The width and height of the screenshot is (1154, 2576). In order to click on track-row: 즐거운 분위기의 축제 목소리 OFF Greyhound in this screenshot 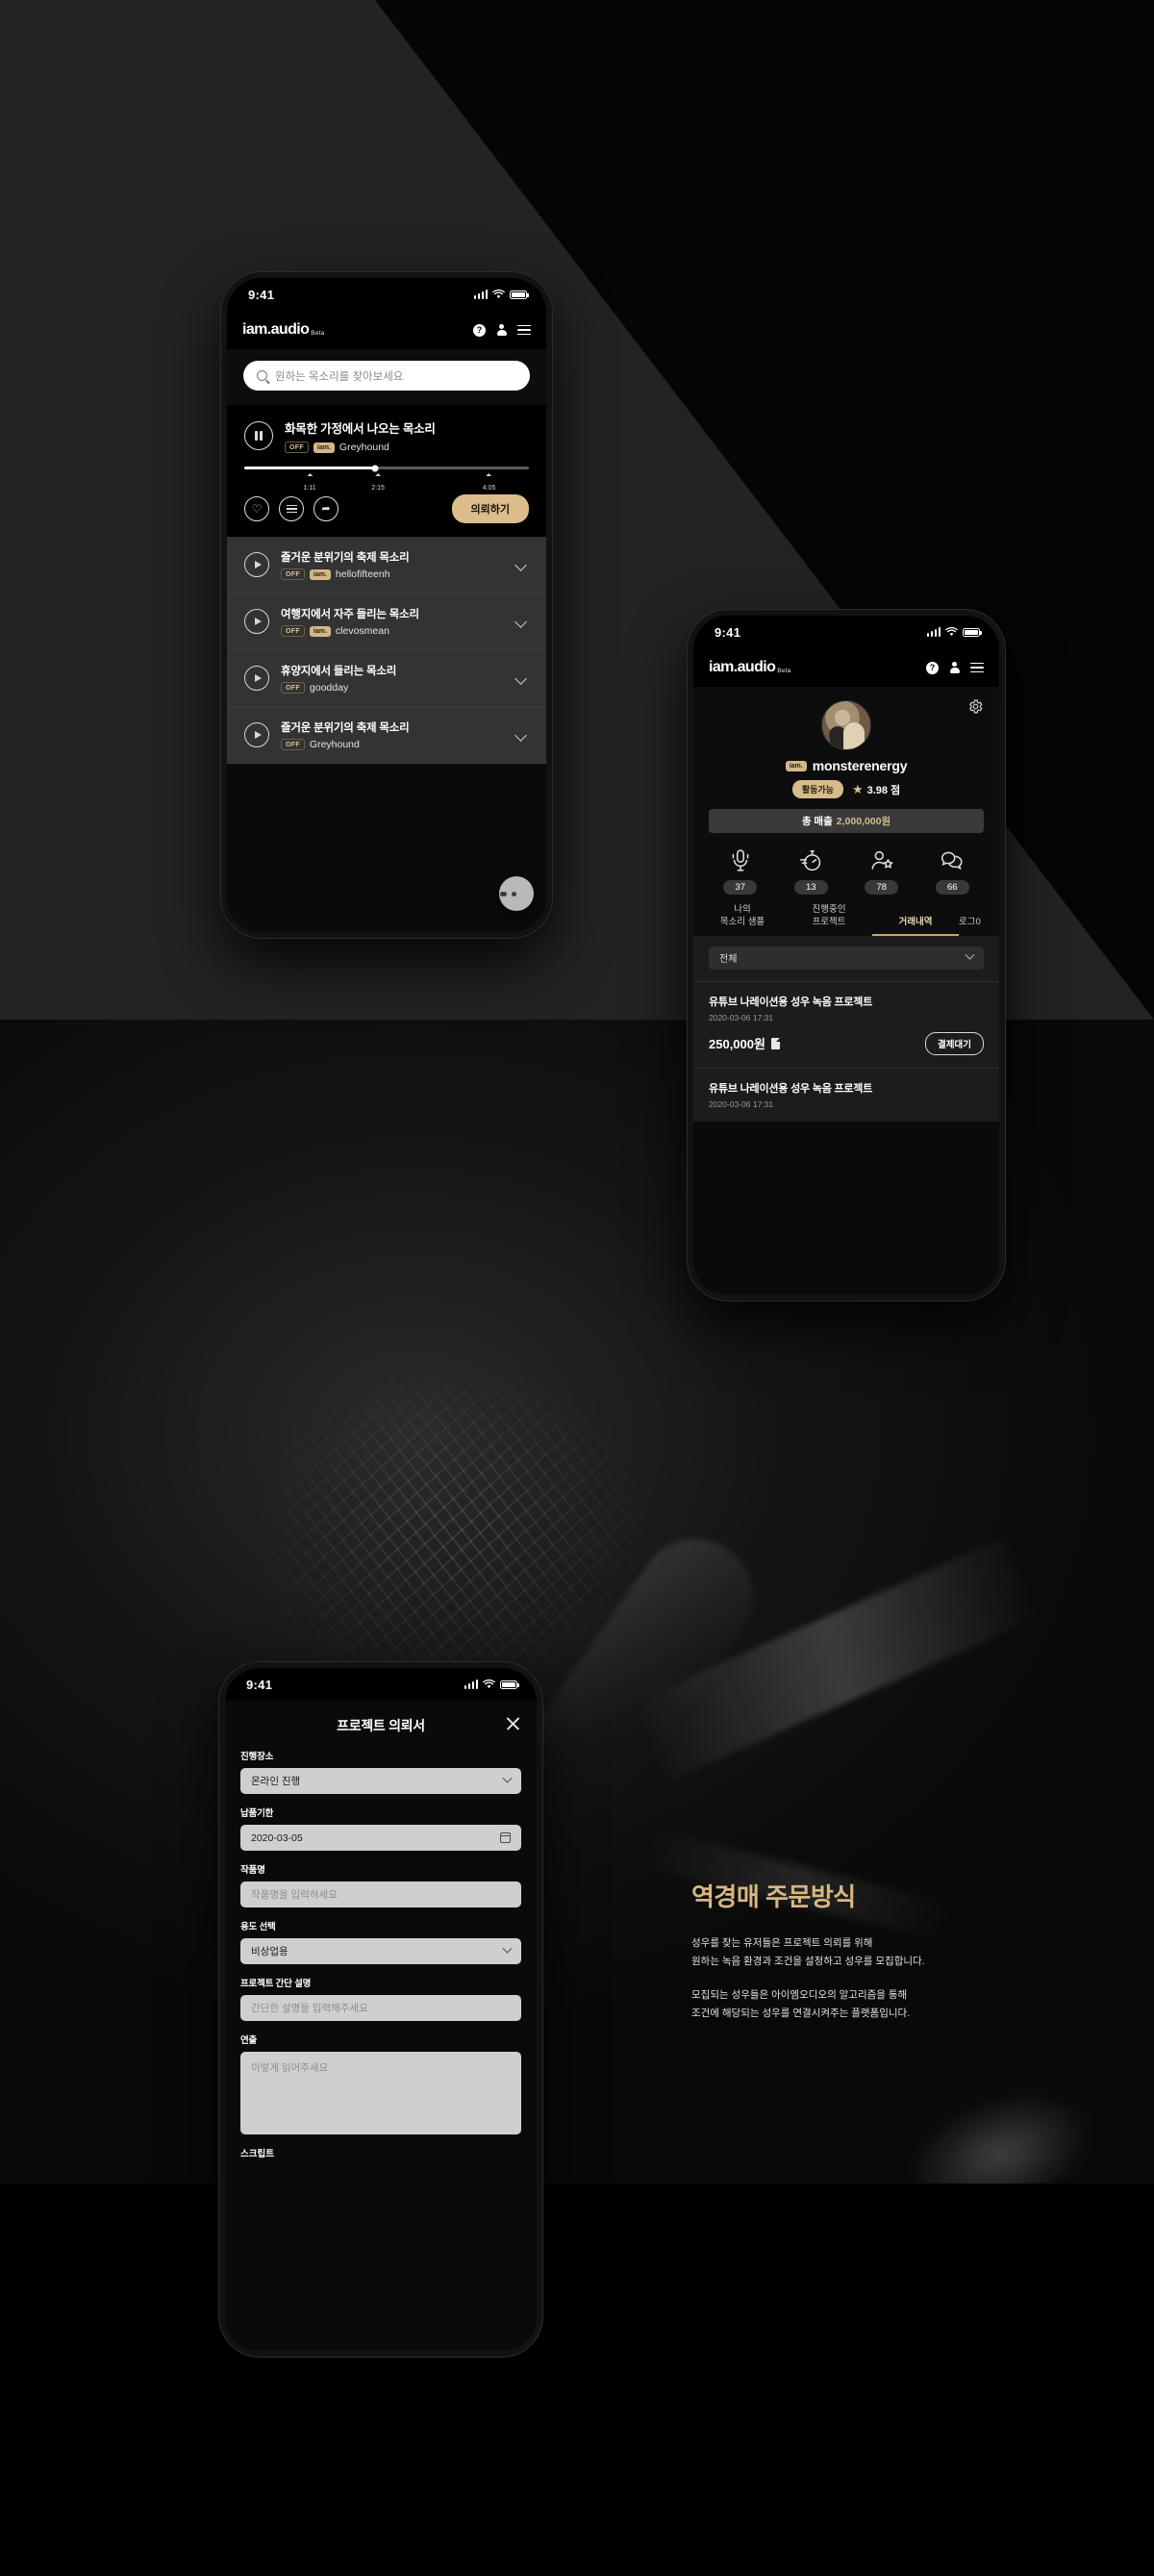, I will do `click(387, 735)`.